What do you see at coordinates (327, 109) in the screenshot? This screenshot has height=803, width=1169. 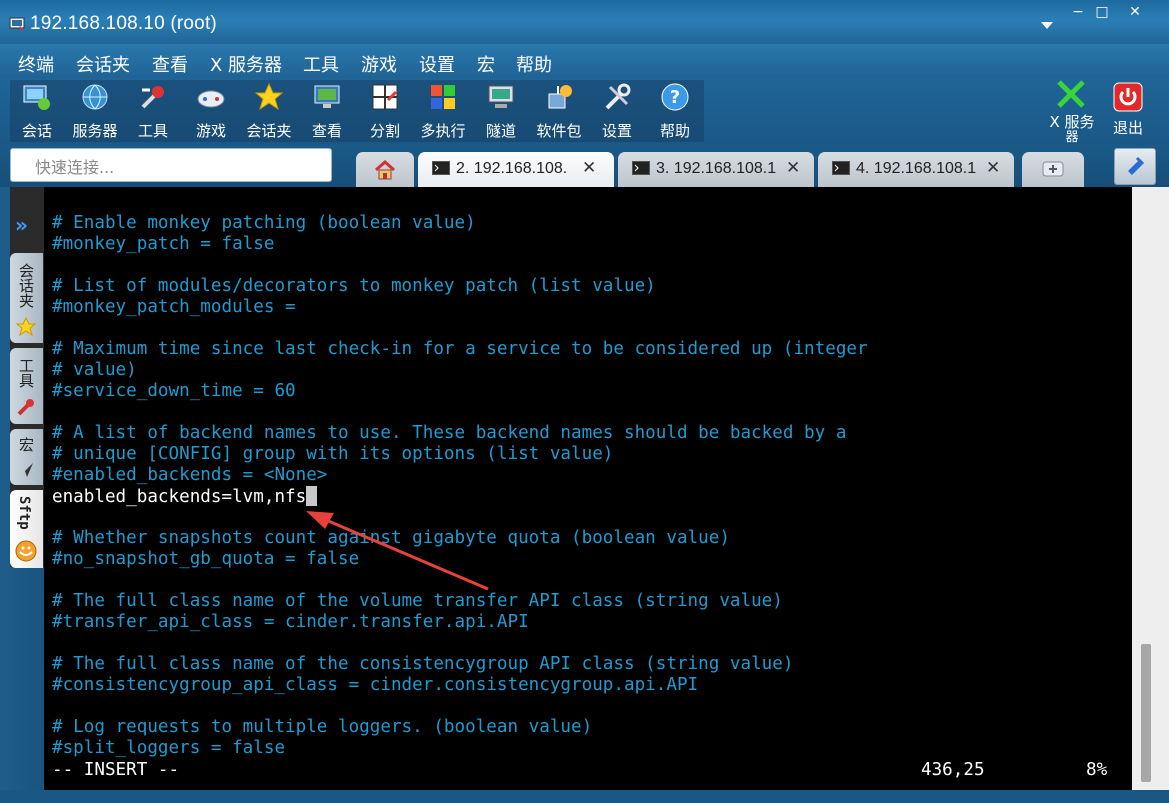 I see `view-button: 查看` at bounding box center [327, 109].